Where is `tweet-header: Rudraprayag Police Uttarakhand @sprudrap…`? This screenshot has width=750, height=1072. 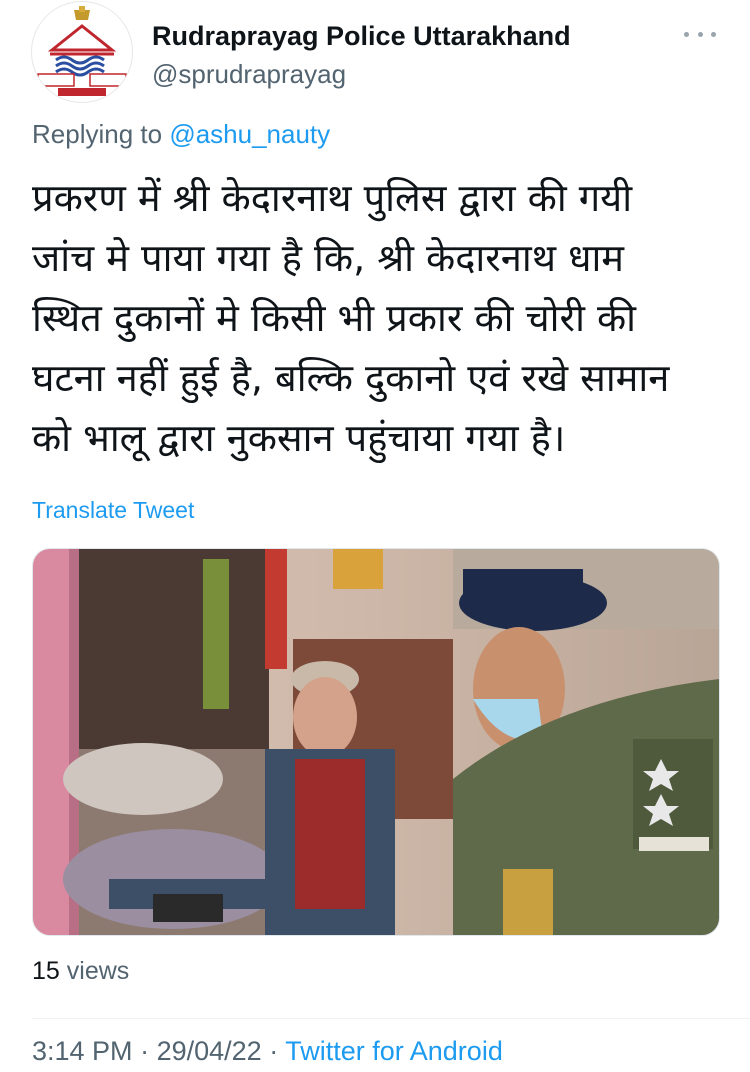
tweet-header: Rudraprayag Police Uttarakhand @sprudrap… is located at coordinates (375, 55).